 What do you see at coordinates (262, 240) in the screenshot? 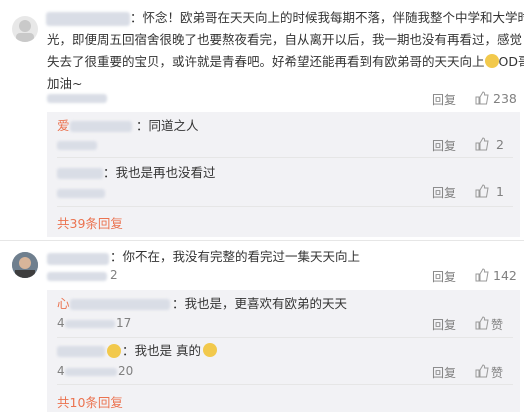
I see `comment-divider` at bounding box center [262, 240].